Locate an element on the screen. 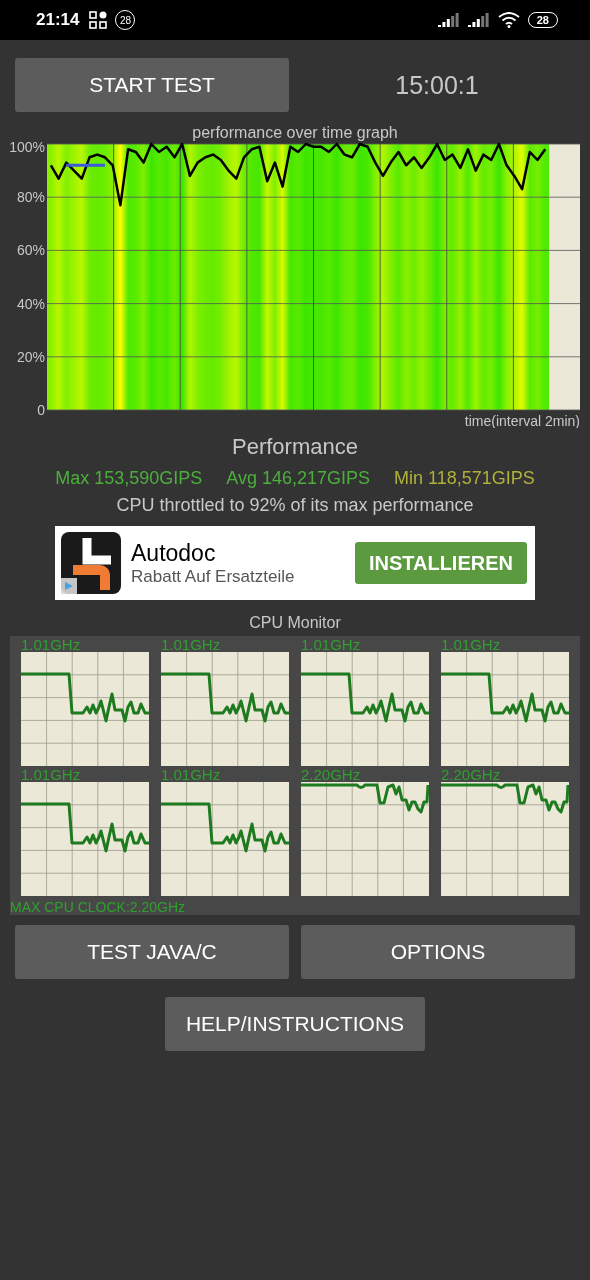  performance-title: Performance is located at coordinates (295, 447).